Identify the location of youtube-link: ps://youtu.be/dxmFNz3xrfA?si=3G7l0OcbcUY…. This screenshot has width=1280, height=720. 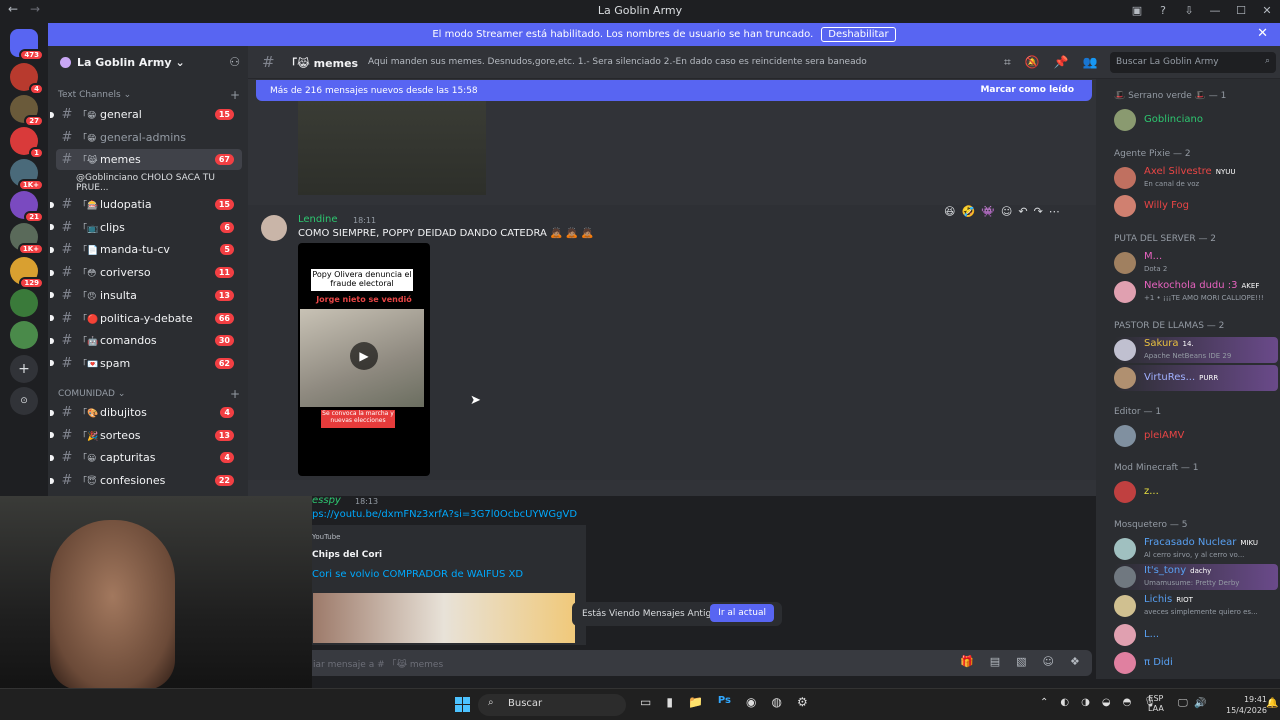
(444, 514).